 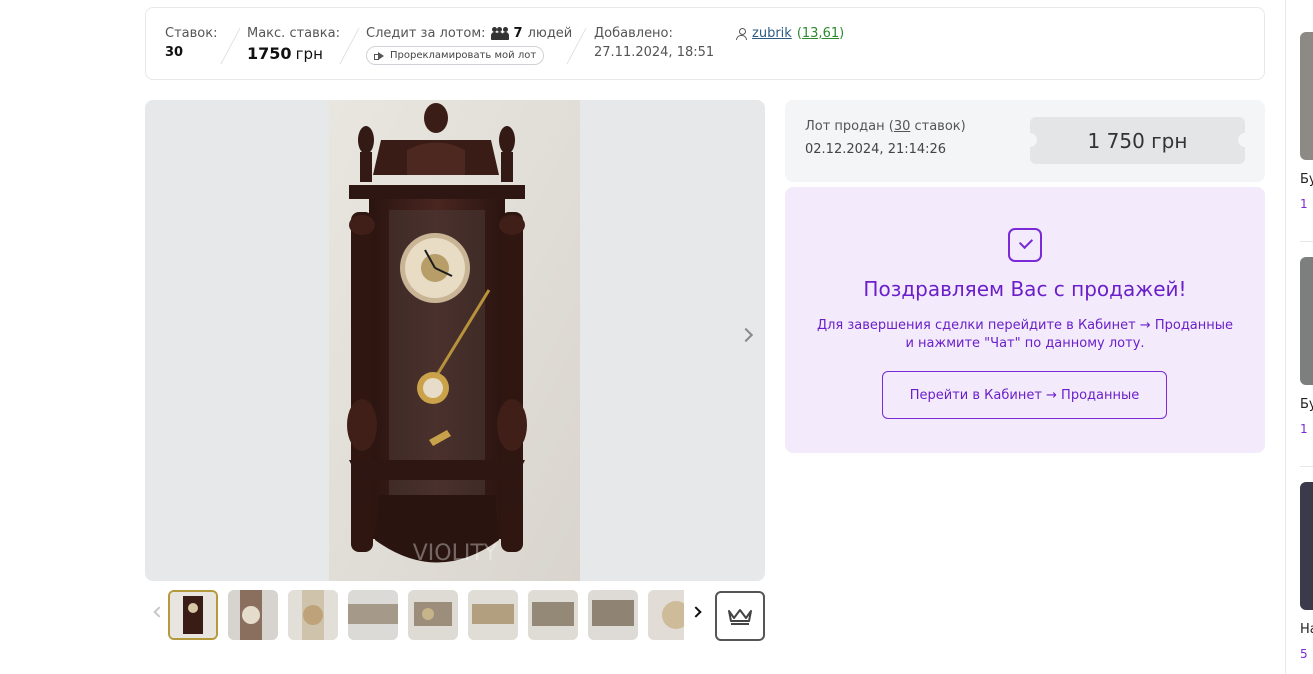 What do you see at coordinates (463, 55) in the screenshot?
I see `promote-lot-label: Прорекламировать мой лот` at bounding box center [463, 55].